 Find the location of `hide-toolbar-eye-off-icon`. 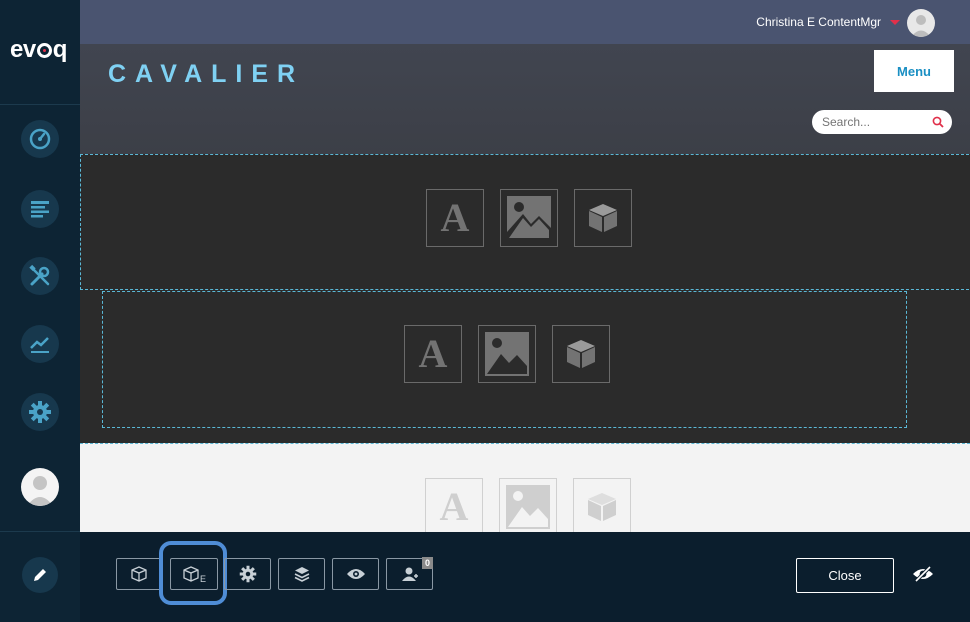

hide-toolbar-eye-off-icon is located at coordinates (923, 574).